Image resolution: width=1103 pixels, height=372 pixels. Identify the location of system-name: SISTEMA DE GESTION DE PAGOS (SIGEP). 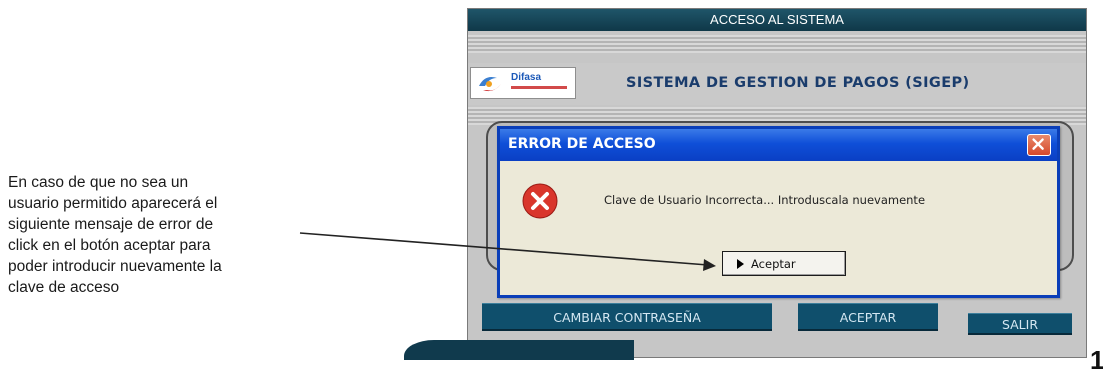
(798, 83).